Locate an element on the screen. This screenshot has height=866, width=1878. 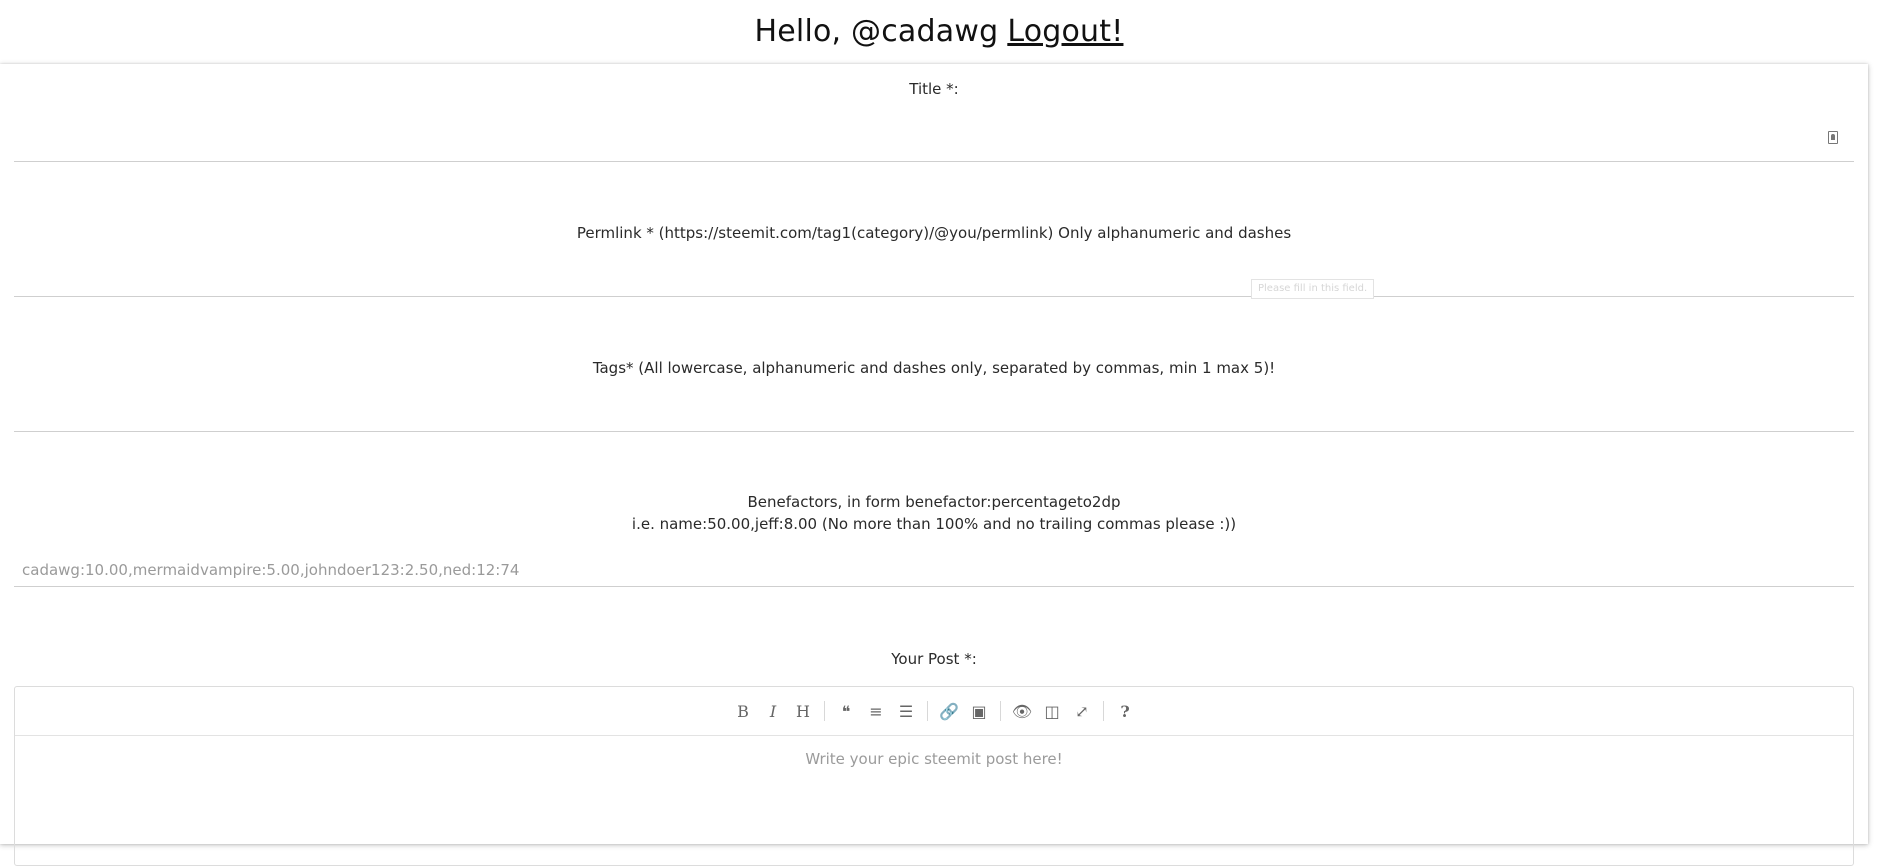
editor-toolbar: B I H ❝ ≡ ☰ 🔗 ▣ 👁 ◫ ⤢ ? is located at coordinates (934, 711).